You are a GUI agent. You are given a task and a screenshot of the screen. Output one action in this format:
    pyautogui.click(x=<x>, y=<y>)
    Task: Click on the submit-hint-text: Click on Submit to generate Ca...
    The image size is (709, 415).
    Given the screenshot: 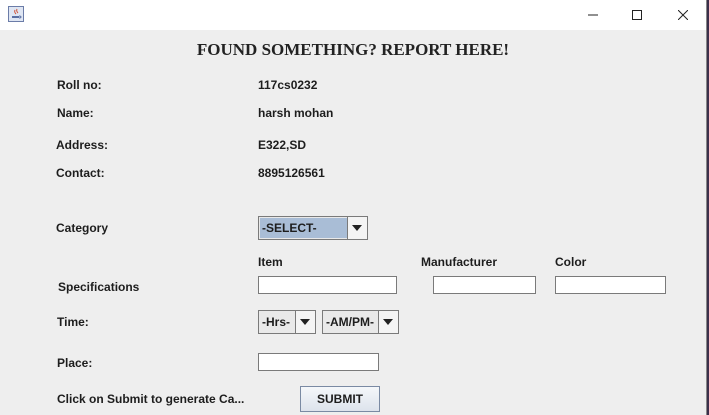 What is the action you would take?
    pyautogui.click(x=151, y=399)
    